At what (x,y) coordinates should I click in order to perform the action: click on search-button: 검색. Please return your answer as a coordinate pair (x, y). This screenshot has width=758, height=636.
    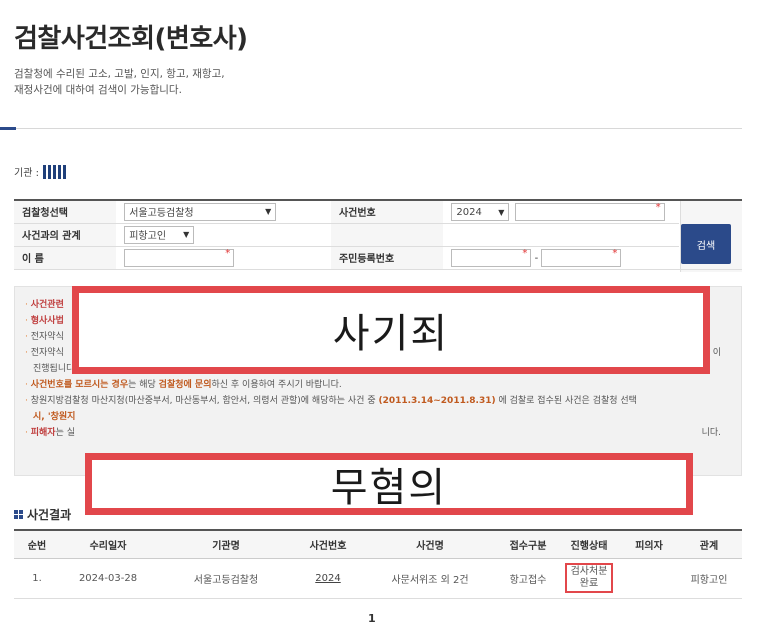
    Looking at the image, I should click on (706, 244).